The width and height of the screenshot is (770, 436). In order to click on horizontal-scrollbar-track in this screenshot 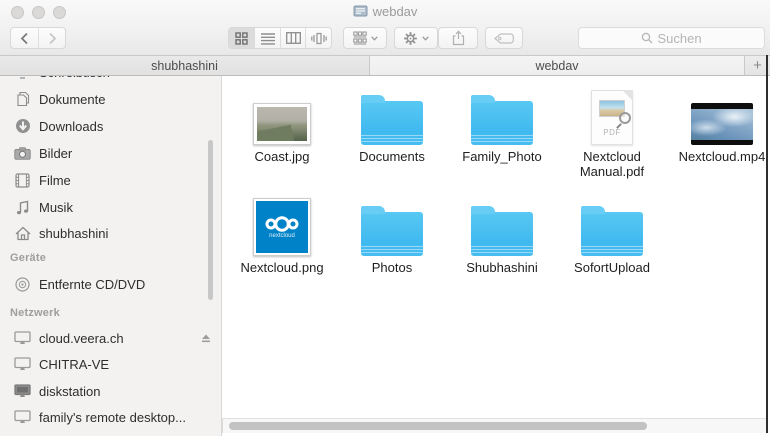, I will do `click(494, 425)`.